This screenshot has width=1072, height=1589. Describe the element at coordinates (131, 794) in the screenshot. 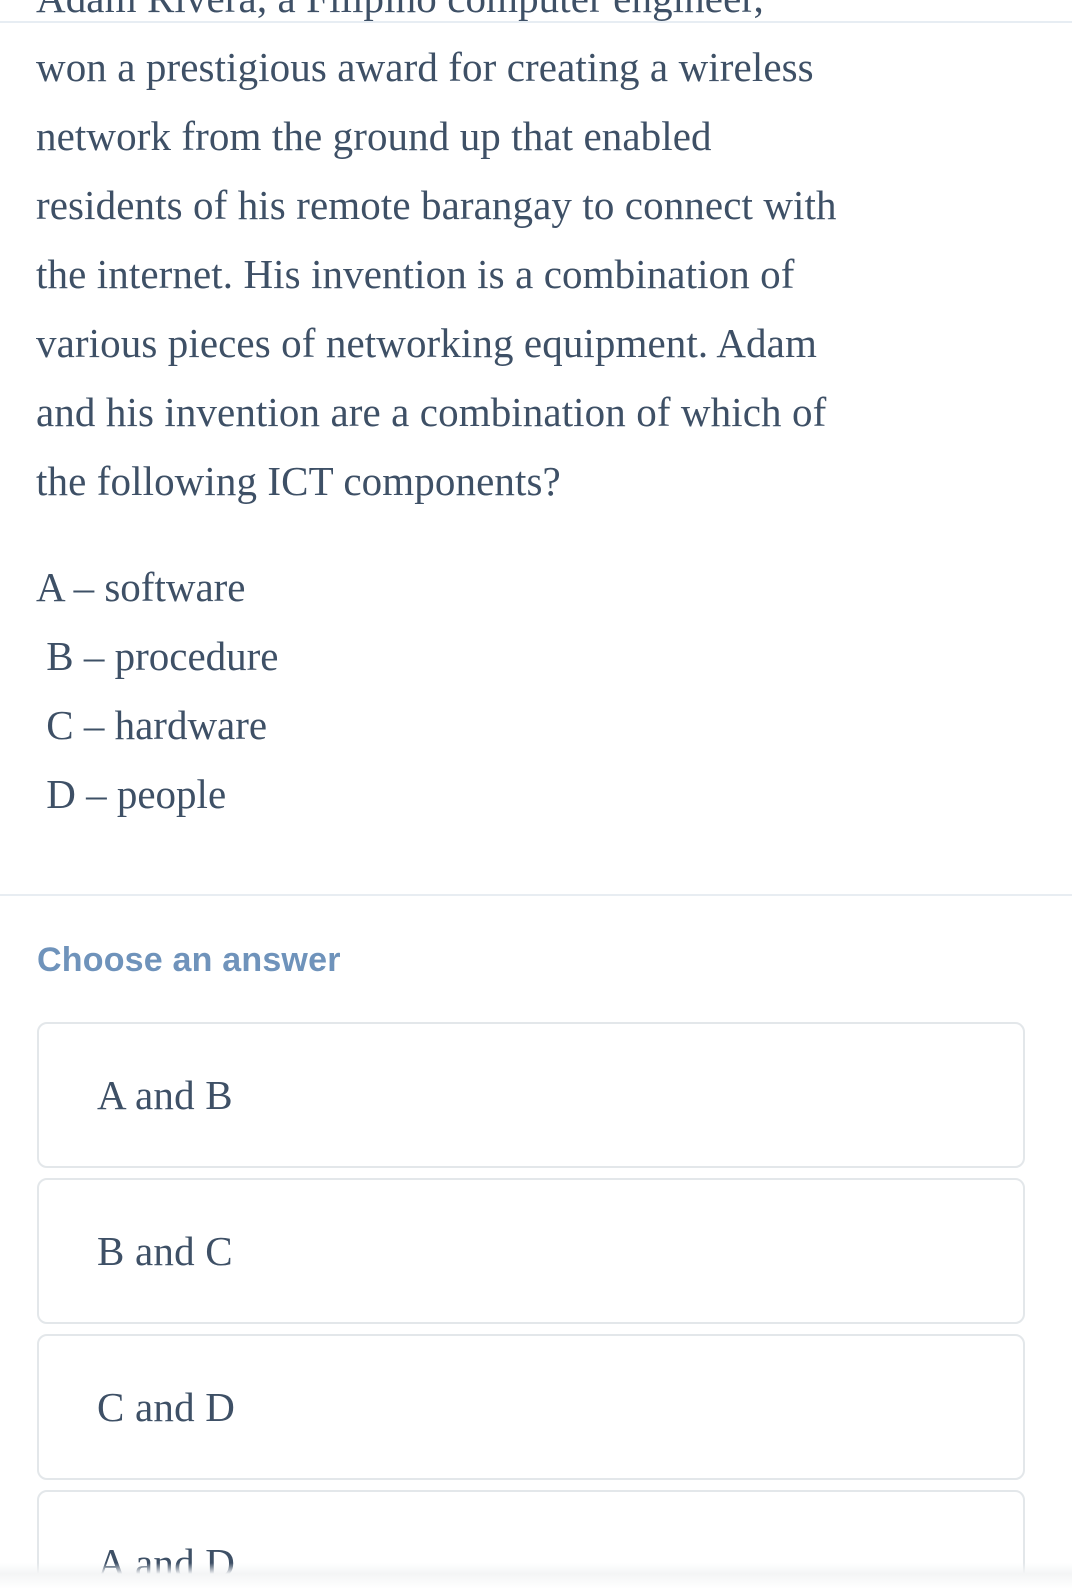

I see `stem-option-d: D – people` at that location.